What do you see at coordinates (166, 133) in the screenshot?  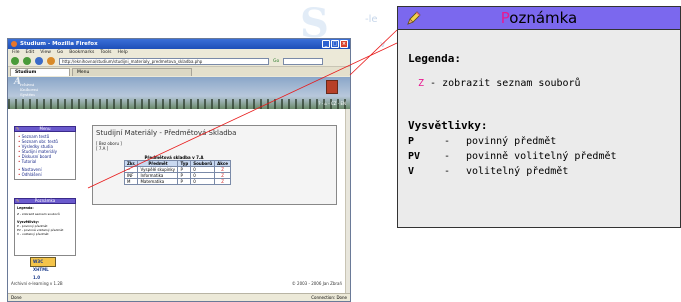 I see `page-title: Studijní Materiály - Předmětová Skladba` at bounding box center [166, 133].